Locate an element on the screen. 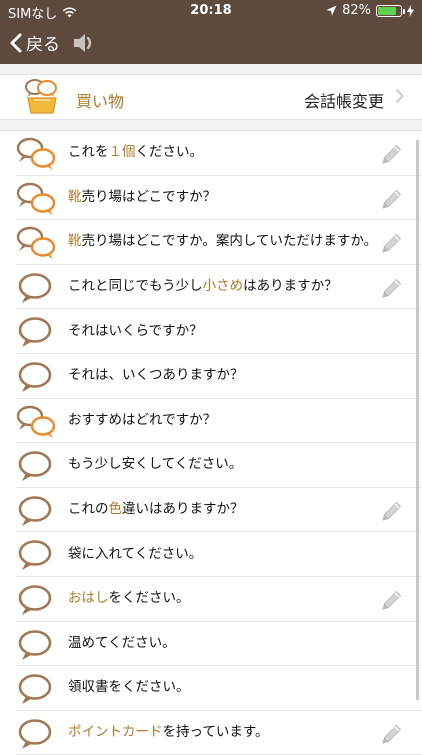 The image size is (422, 755). phrase-part: これを is located at coordinates (88, 152).